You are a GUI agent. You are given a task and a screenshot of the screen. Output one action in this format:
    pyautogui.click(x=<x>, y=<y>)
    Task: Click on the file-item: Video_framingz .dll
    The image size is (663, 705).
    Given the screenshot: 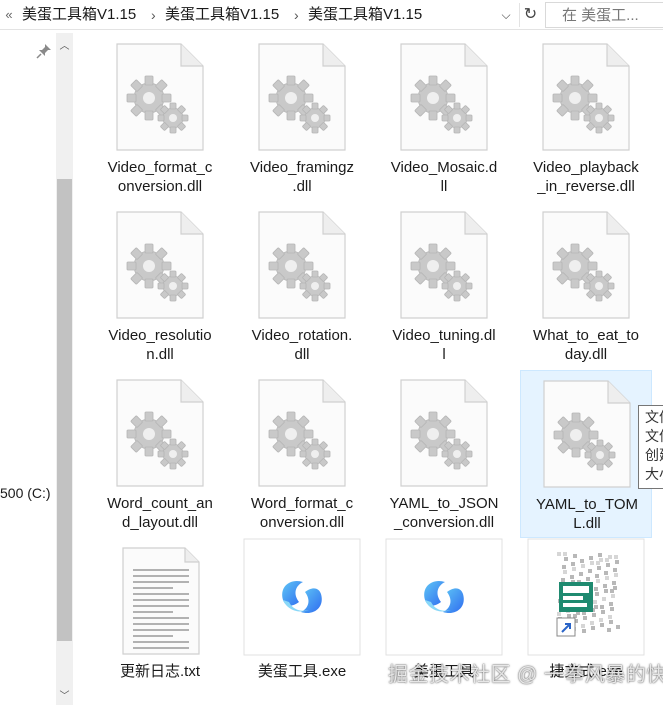 What is the action you would take?
    pyautogui.click(x=302, y=118)
    